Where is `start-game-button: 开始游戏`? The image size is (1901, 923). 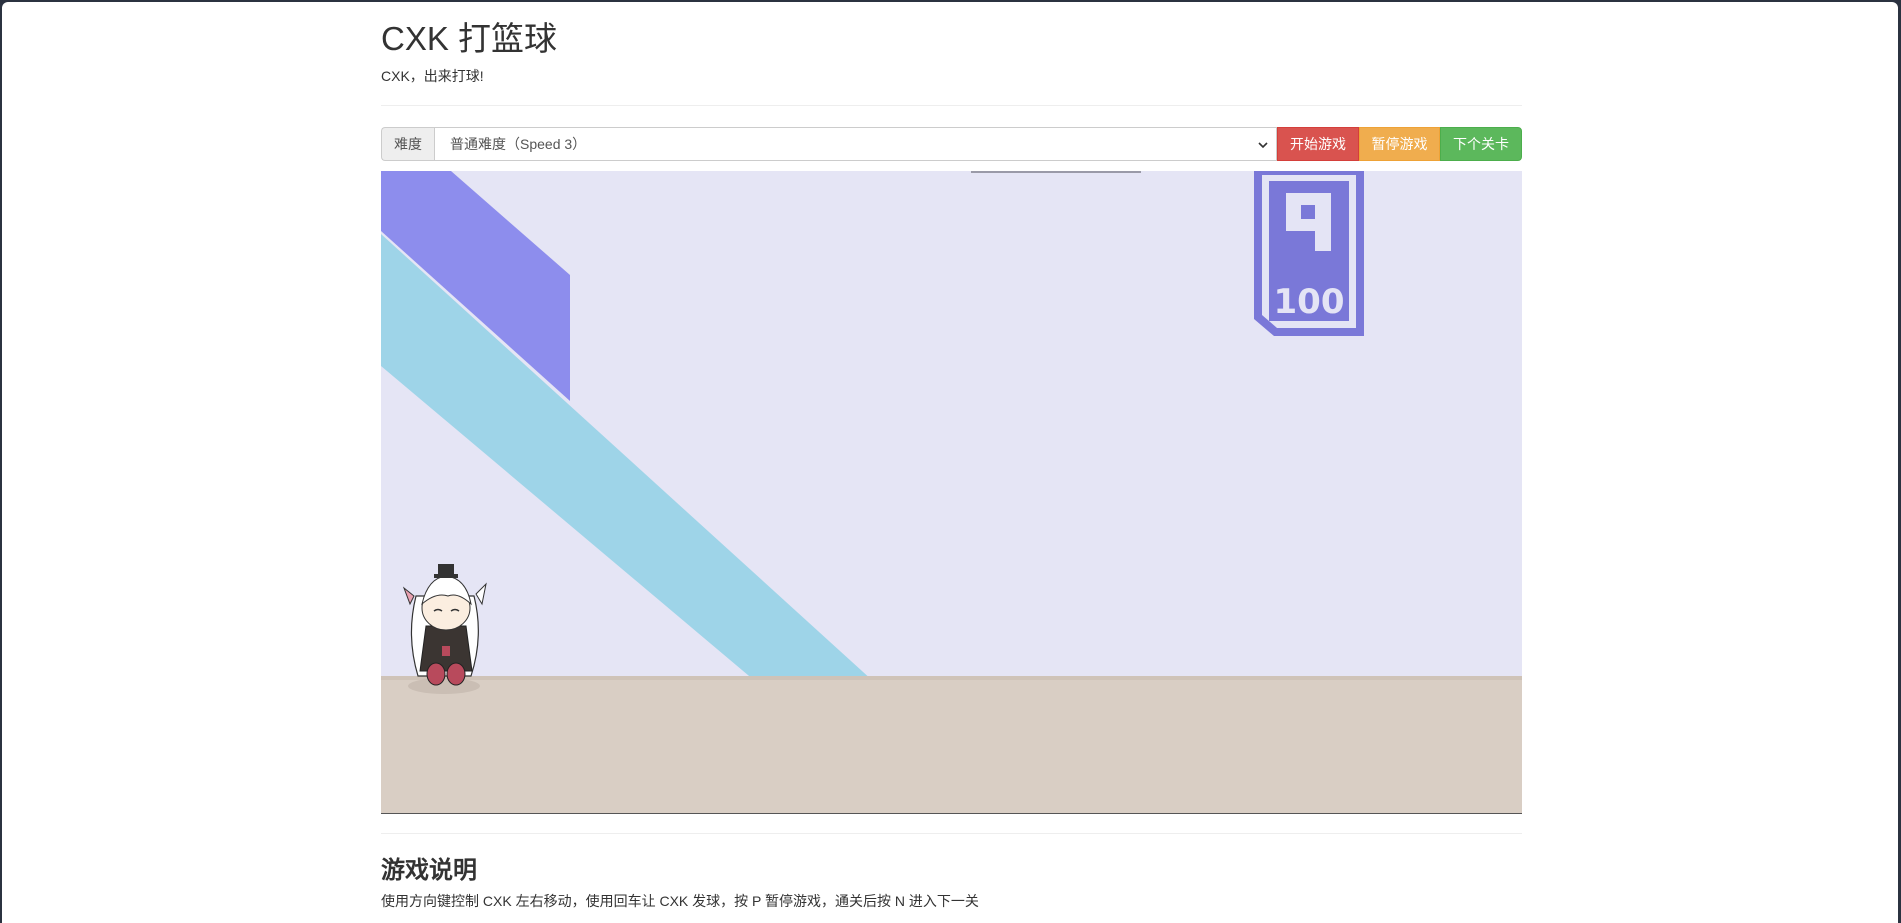
start-game-button: 开始游戏 is located at coordinates (1318, 144).